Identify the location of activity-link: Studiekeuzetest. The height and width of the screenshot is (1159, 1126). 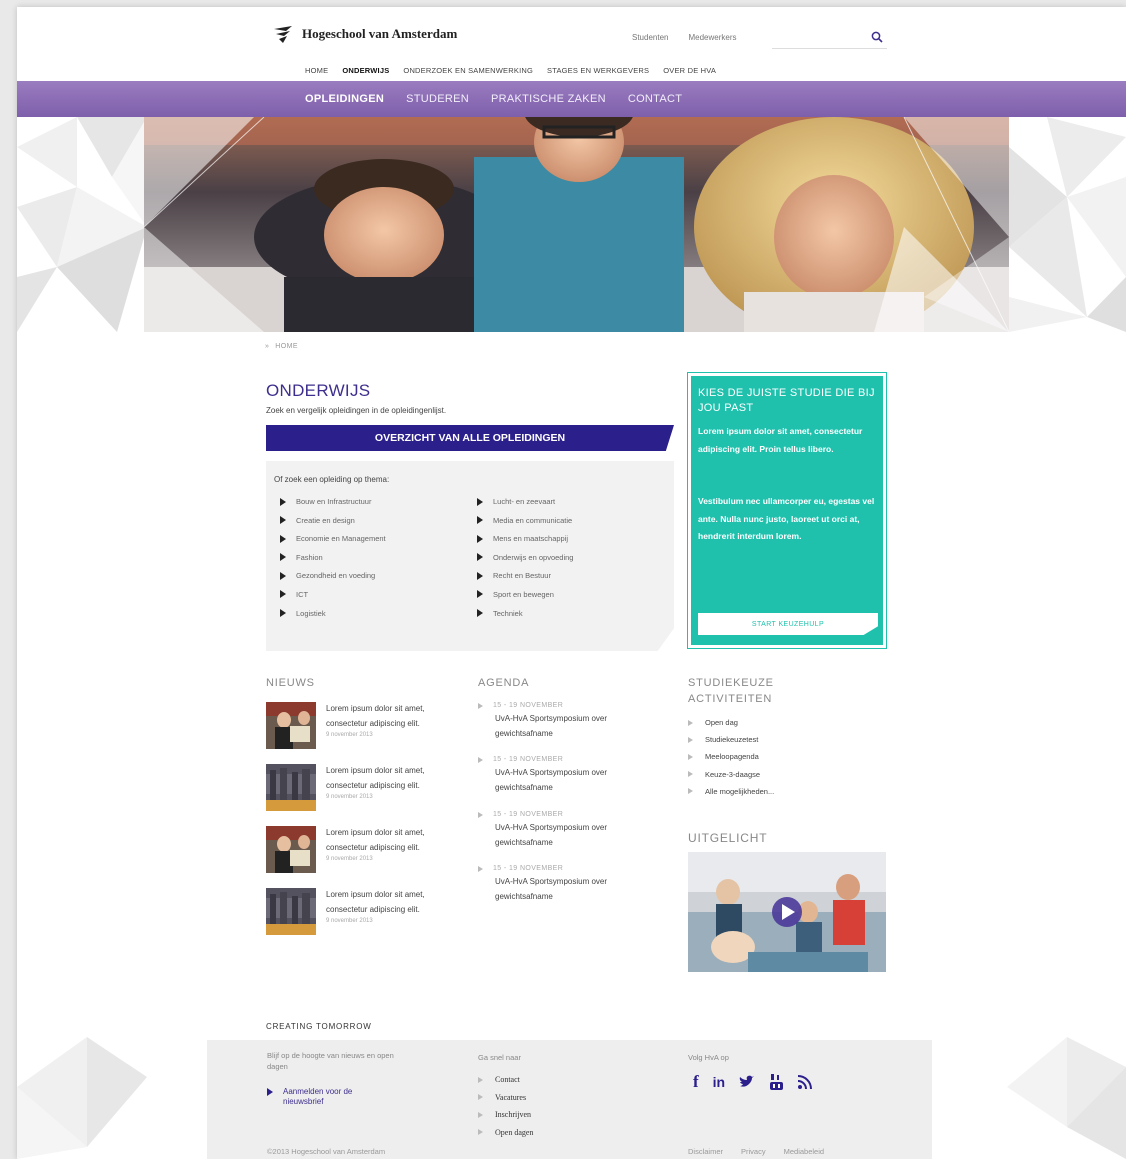
(731, 739).